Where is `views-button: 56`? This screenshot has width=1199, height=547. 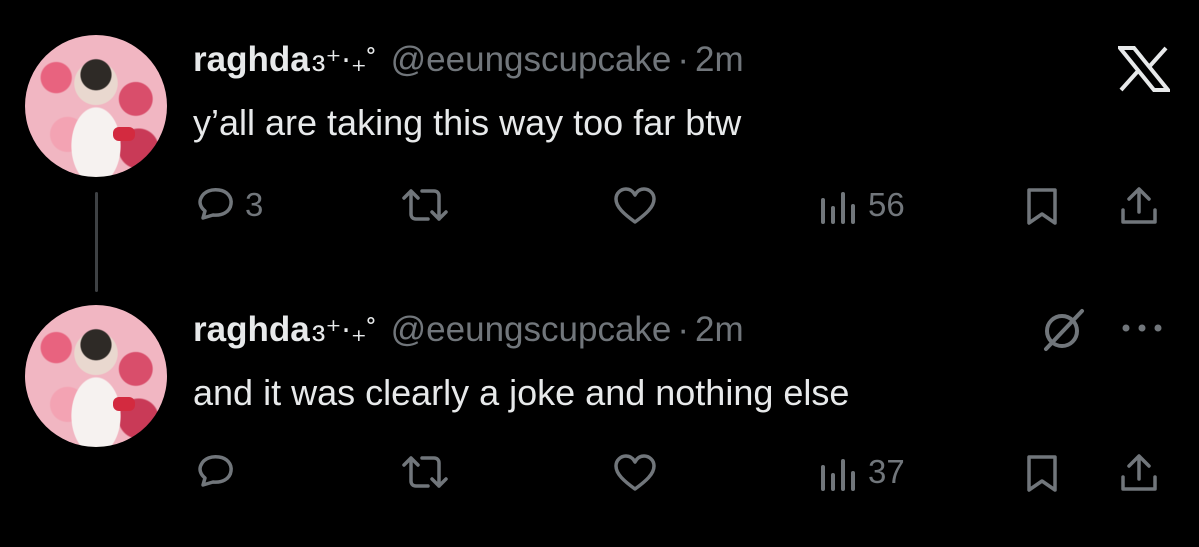 views-button: 56 is located at coordinates (861, 205).